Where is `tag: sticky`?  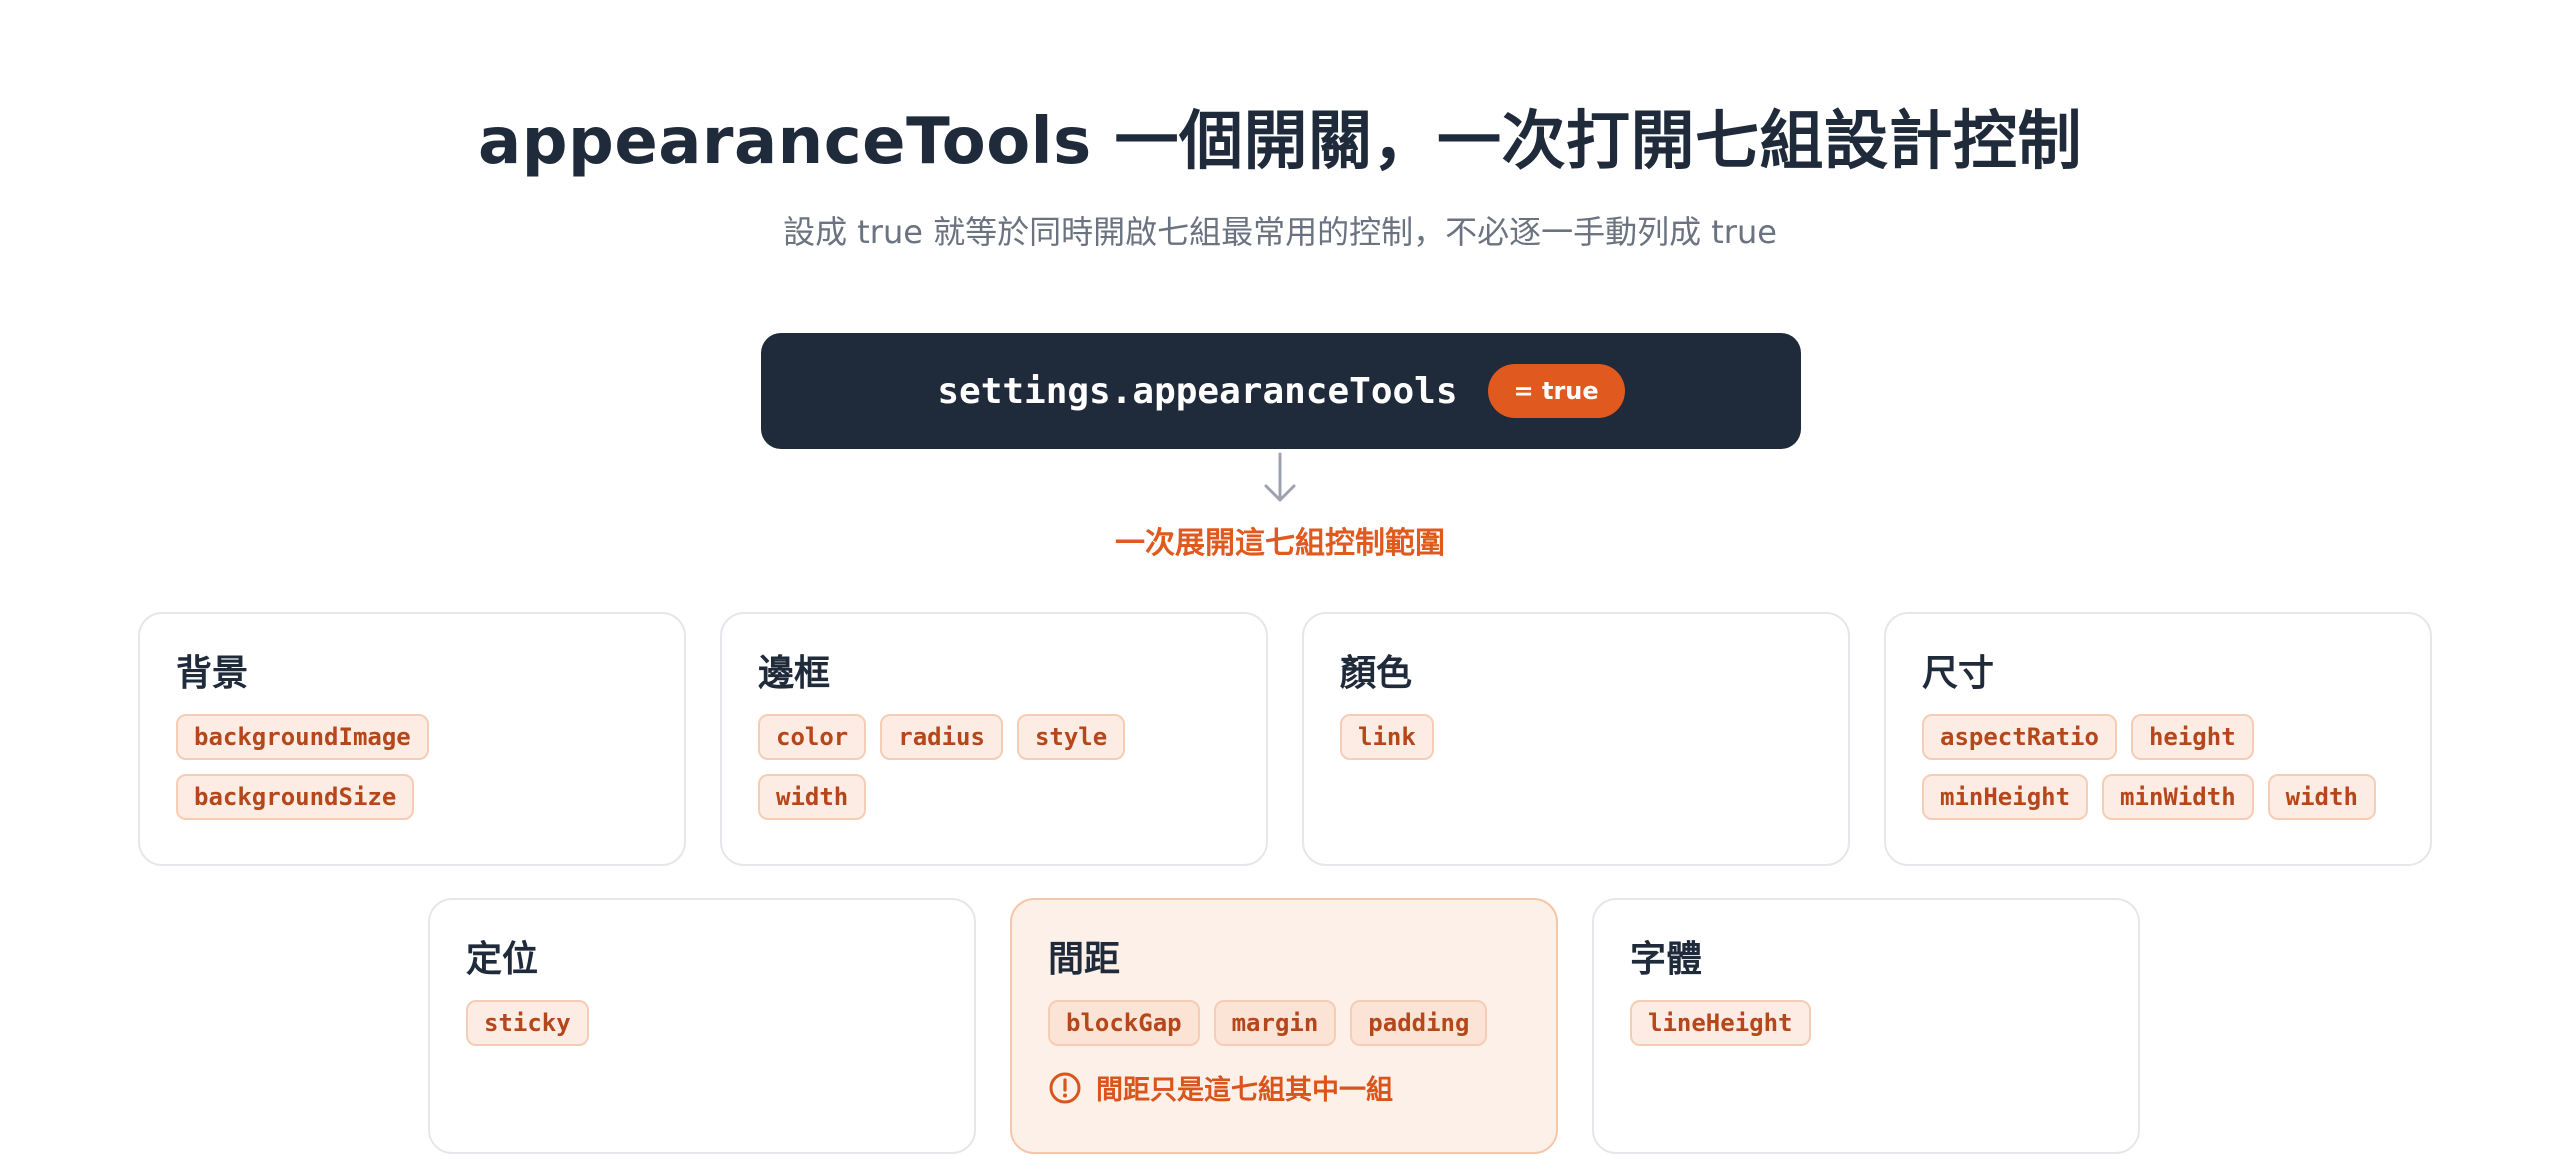
tag: sticky is located at coordinates (527, 1023).